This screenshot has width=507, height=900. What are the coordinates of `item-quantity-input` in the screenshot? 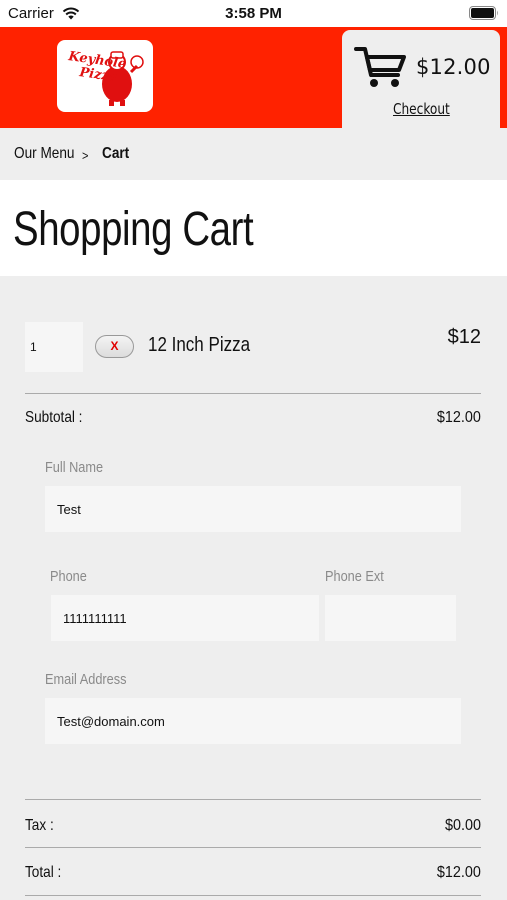 It's located at (54, 347).